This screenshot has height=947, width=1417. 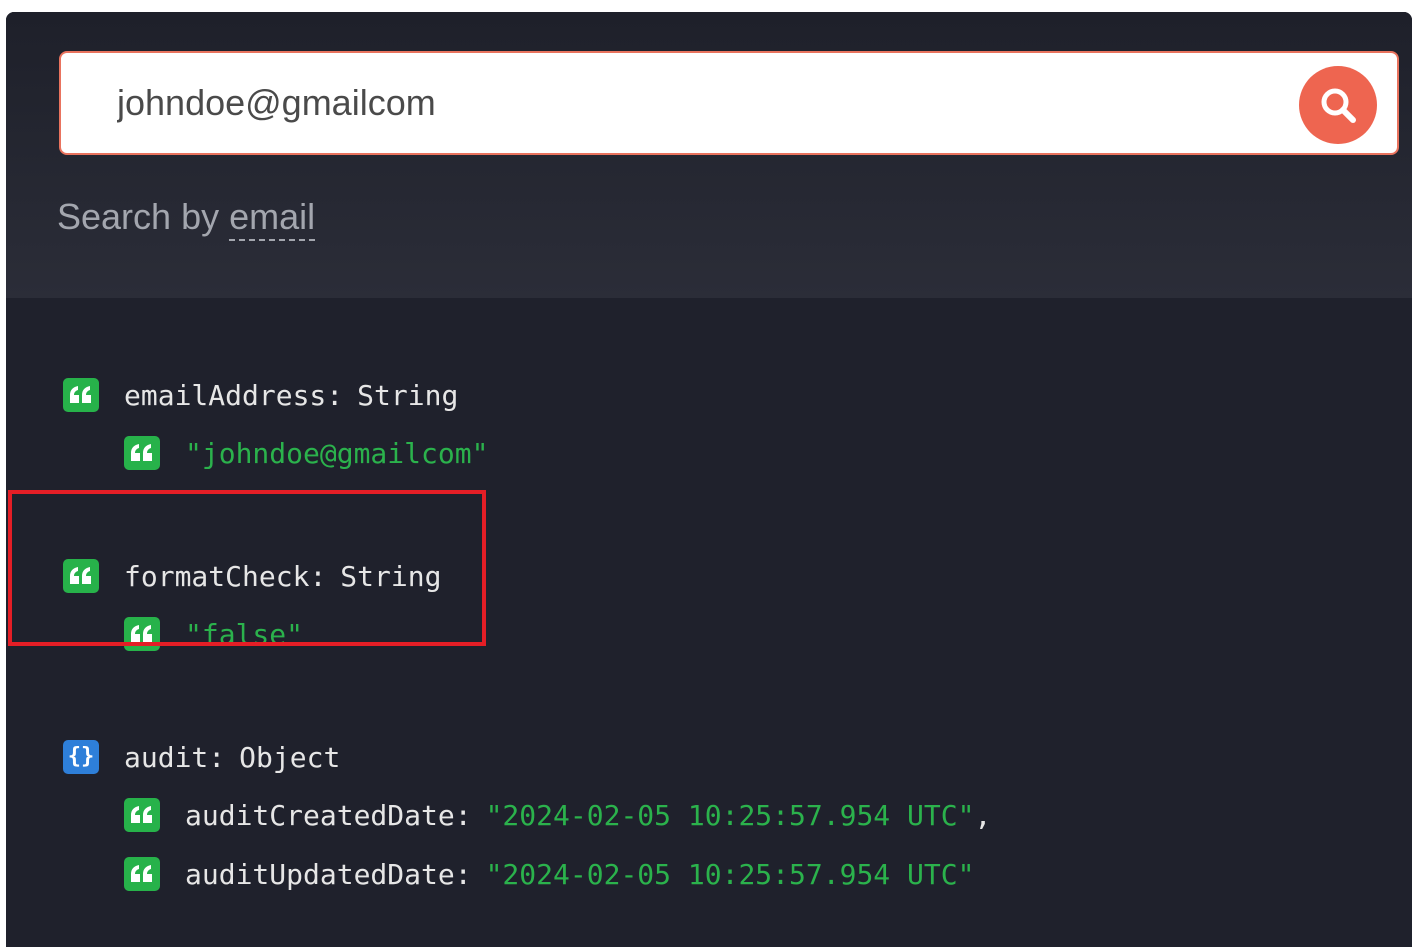 What do you see at coordinates (320, 815) in the screenshot?
I see `field-key: auditCreatedDate` at bounding box center [320, 815].